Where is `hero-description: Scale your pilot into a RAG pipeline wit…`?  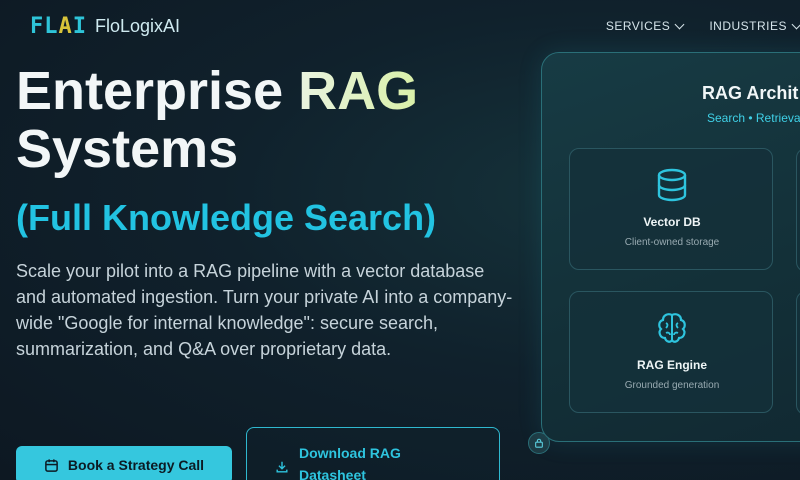 hero-description: Scale your pilot into a RAG pipeline wit… is located at coordinates (264, 310).